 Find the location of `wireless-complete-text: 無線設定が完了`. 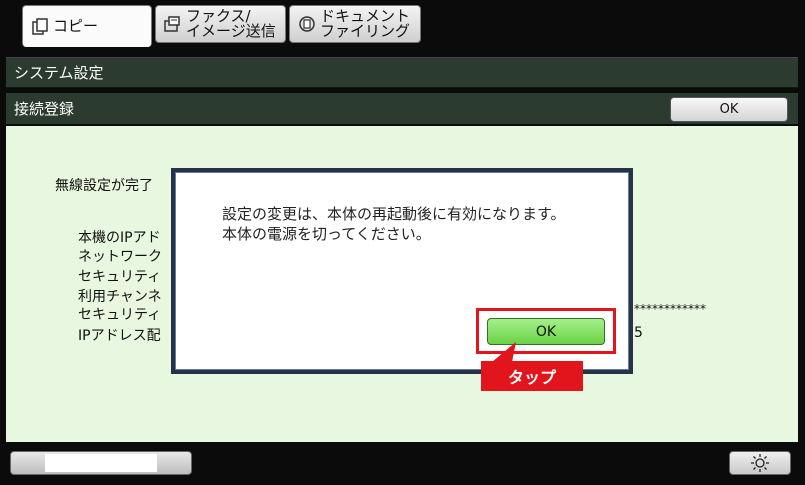

wireless-complete-text: 無線設定が完了 is located at coordinates (104, 186).